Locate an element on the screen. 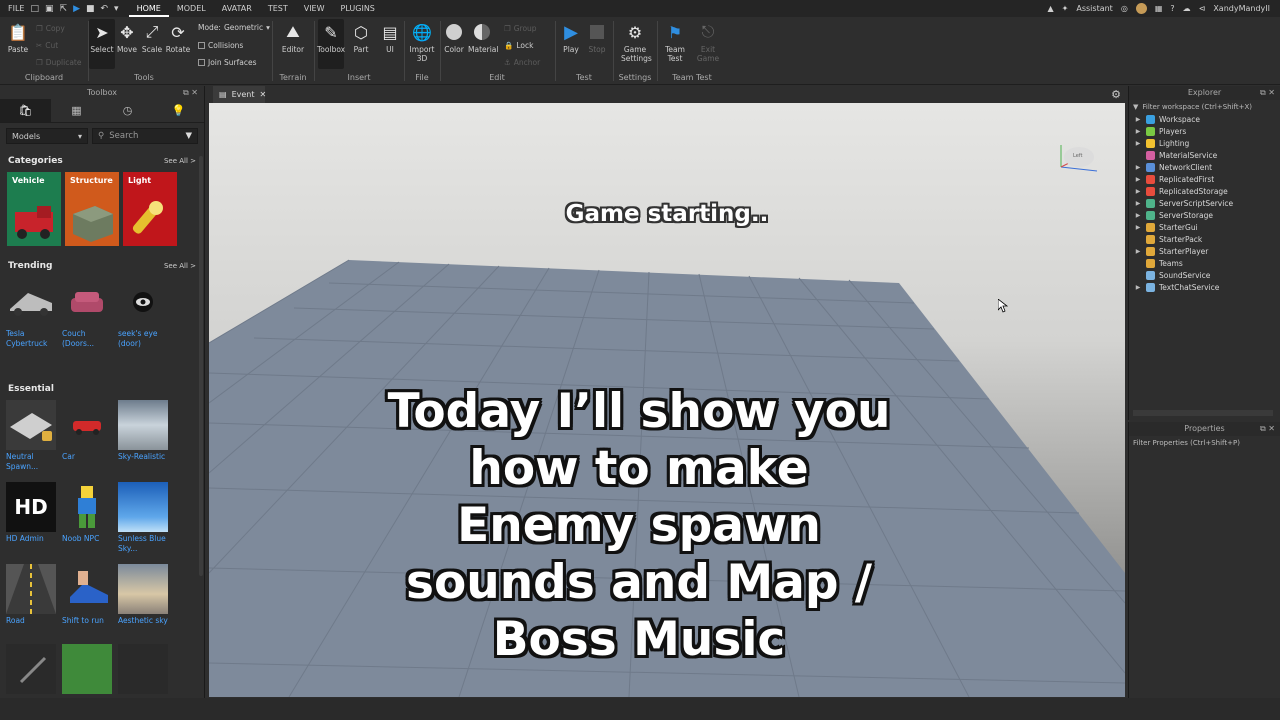 The width and height of the screenshot is (1280, 720). exit-game-button: ⎋ Exit Game is located at coordinates (708, 42).